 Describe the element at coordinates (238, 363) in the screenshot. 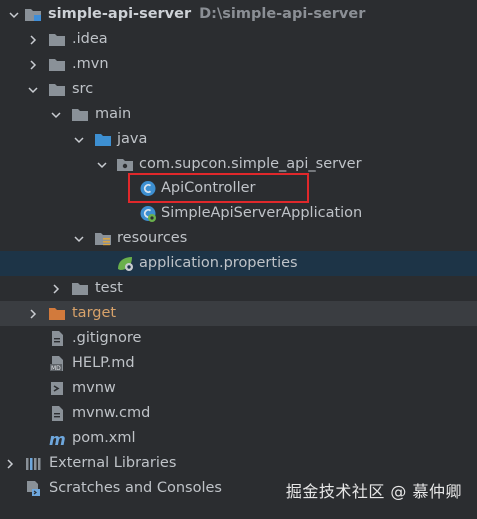

I see `tree-row-help-md: MD HELP.md` at that location.